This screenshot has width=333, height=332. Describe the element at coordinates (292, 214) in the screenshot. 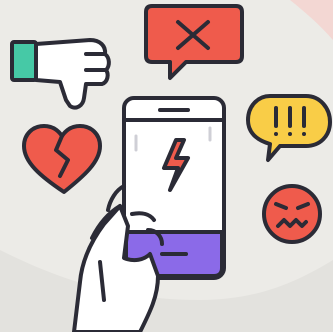

I see `angry-face-icon` at that location.